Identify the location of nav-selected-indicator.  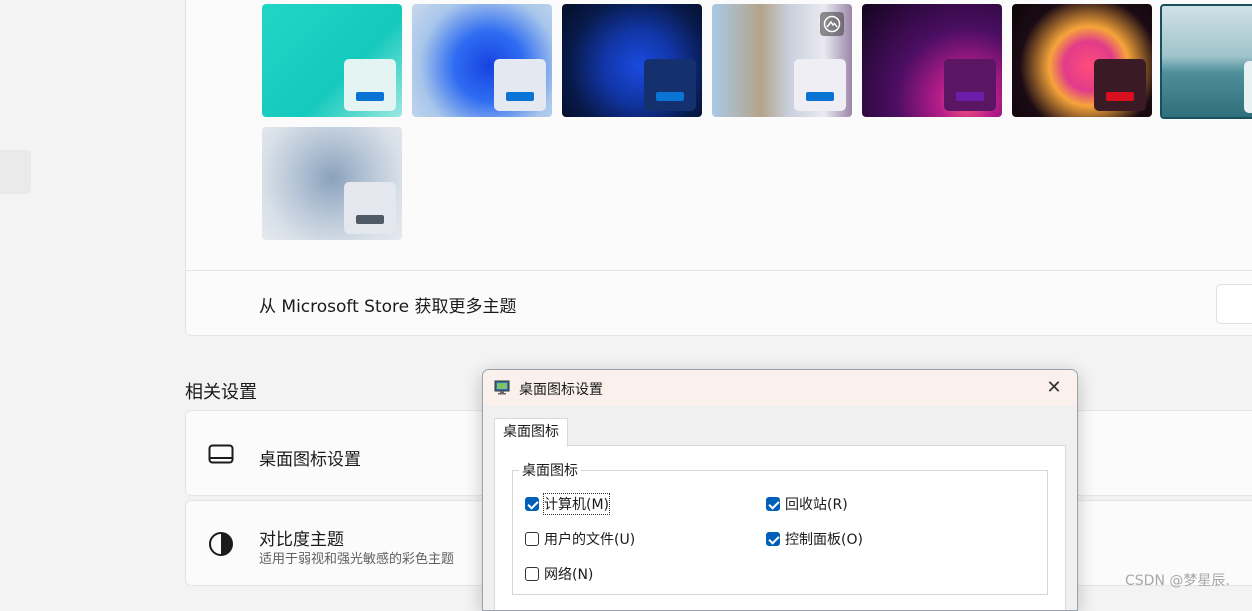
(15, 172).